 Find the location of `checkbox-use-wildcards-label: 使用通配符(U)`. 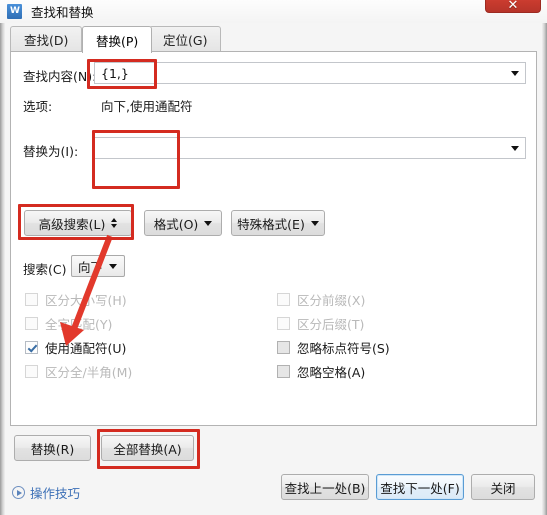

checkbox-use-wildcards-label: 使用通配符(U) is located at coordinates (86, 348).